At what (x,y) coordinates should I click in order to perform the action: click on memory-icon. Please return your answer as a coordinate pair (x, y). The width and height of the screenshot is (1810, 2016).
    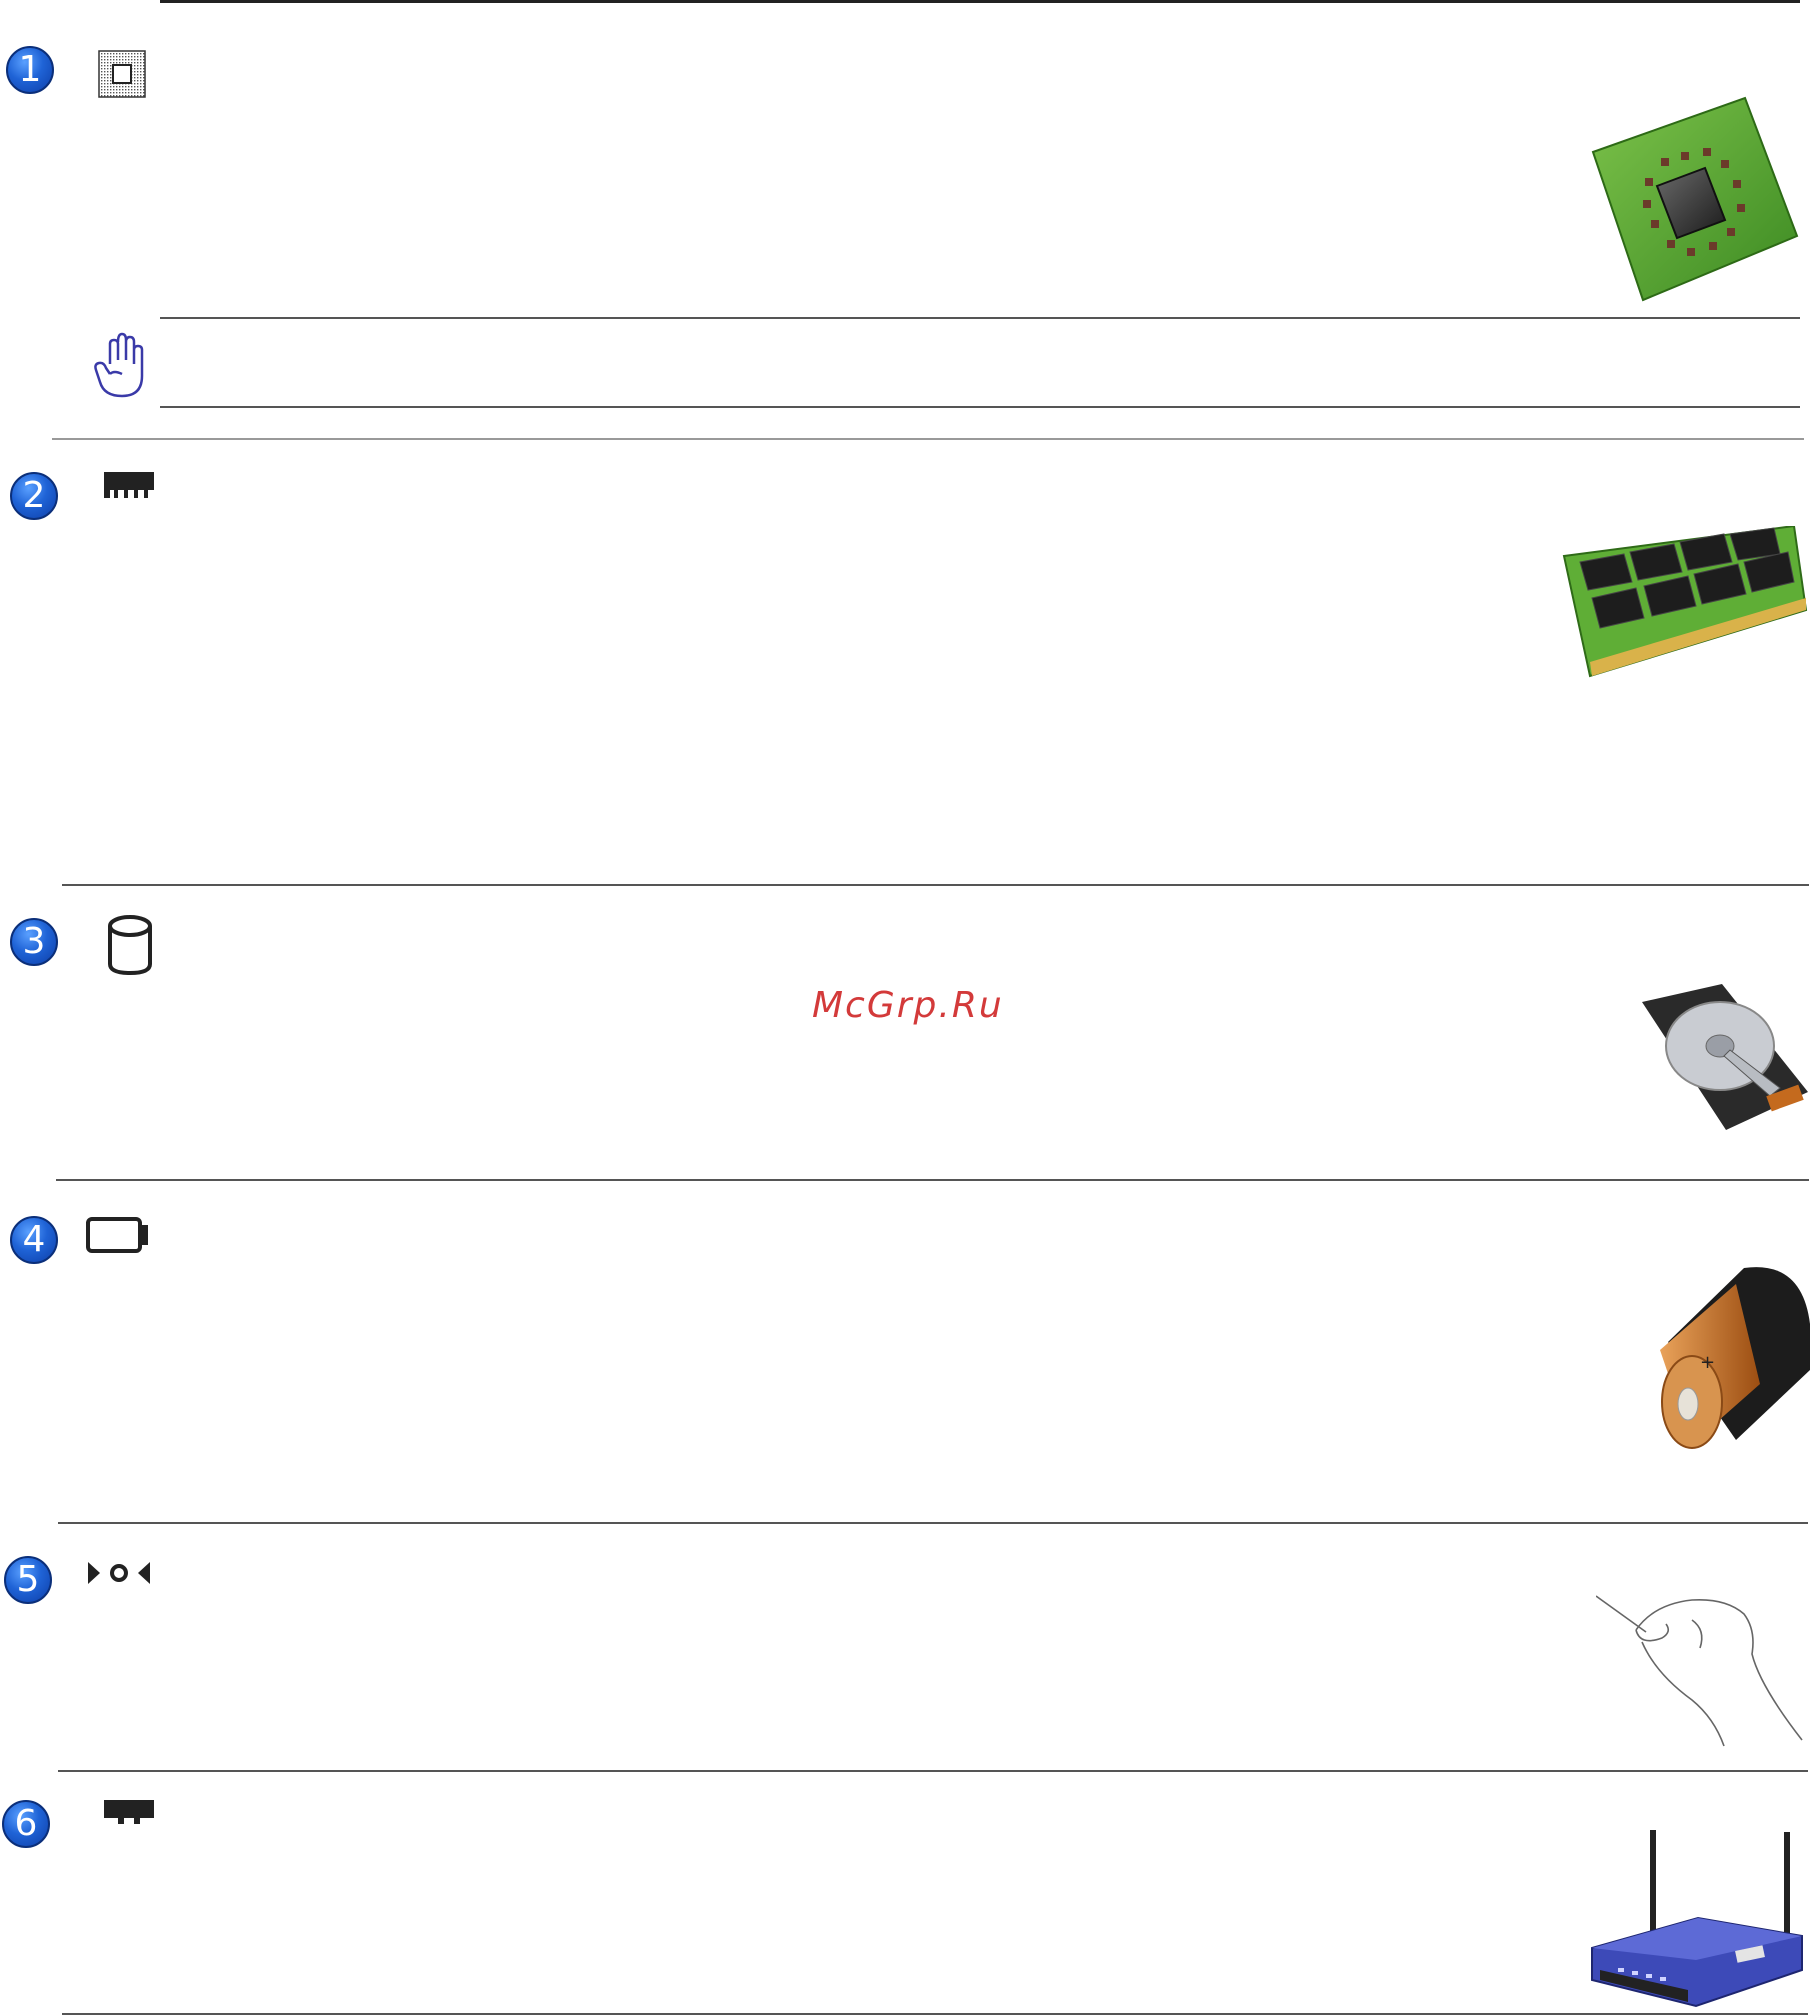
    Looking at the image, I should click on (129, 488).